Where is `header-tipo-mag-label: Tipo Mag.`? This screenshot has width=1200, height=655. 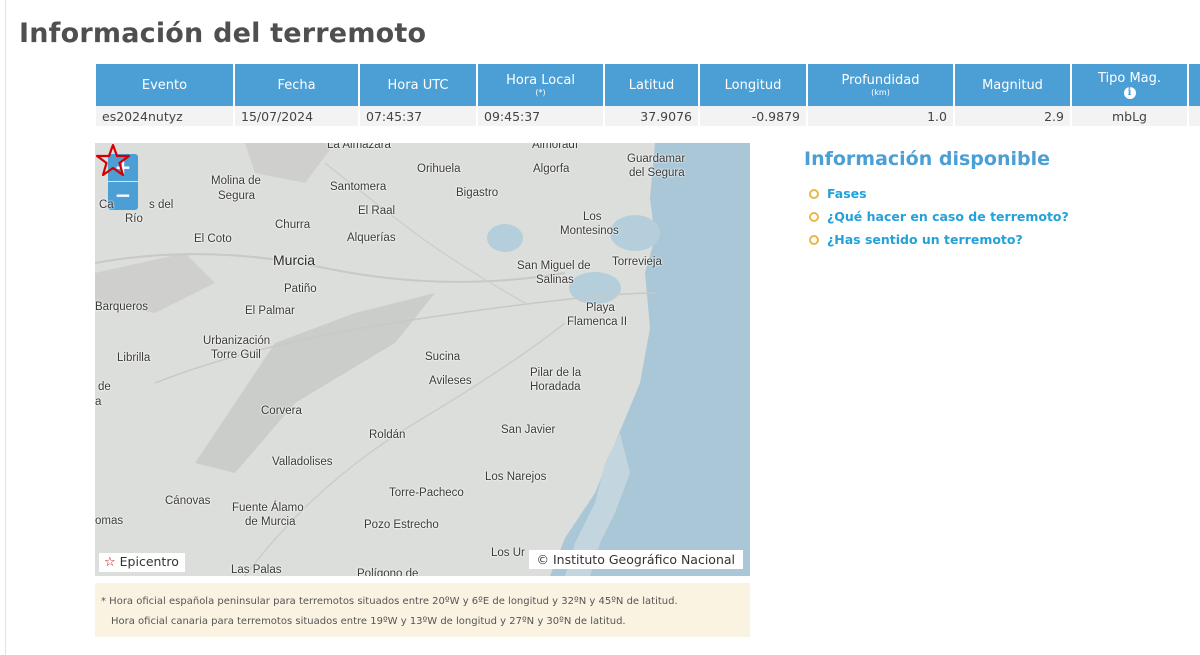
header-tipo-mag-label: Tipo Mag. is located at coordinates (1129, 78).